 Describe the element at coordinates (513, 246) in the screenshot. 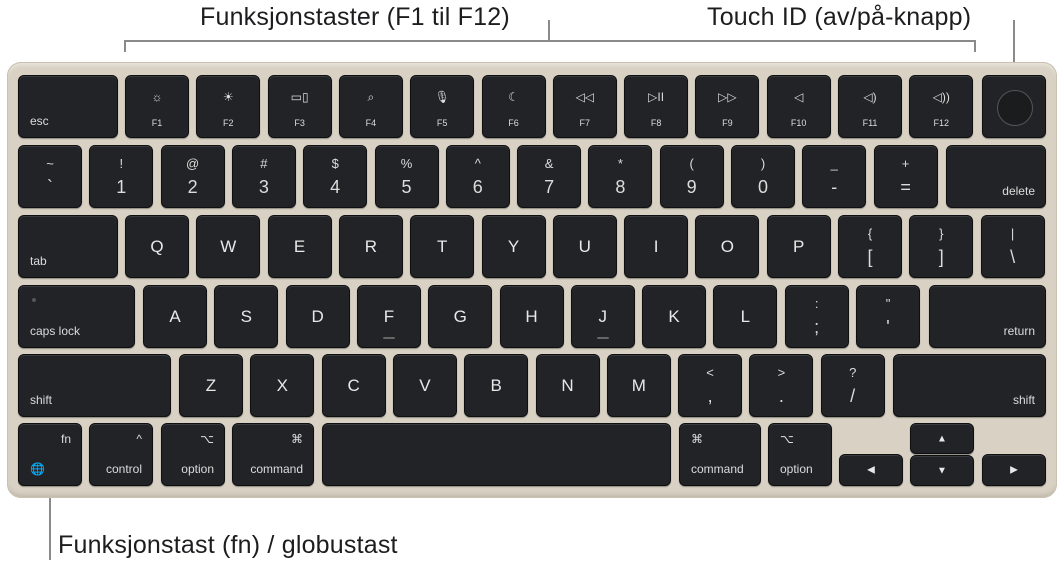

I see `key-y: Y` at that location.